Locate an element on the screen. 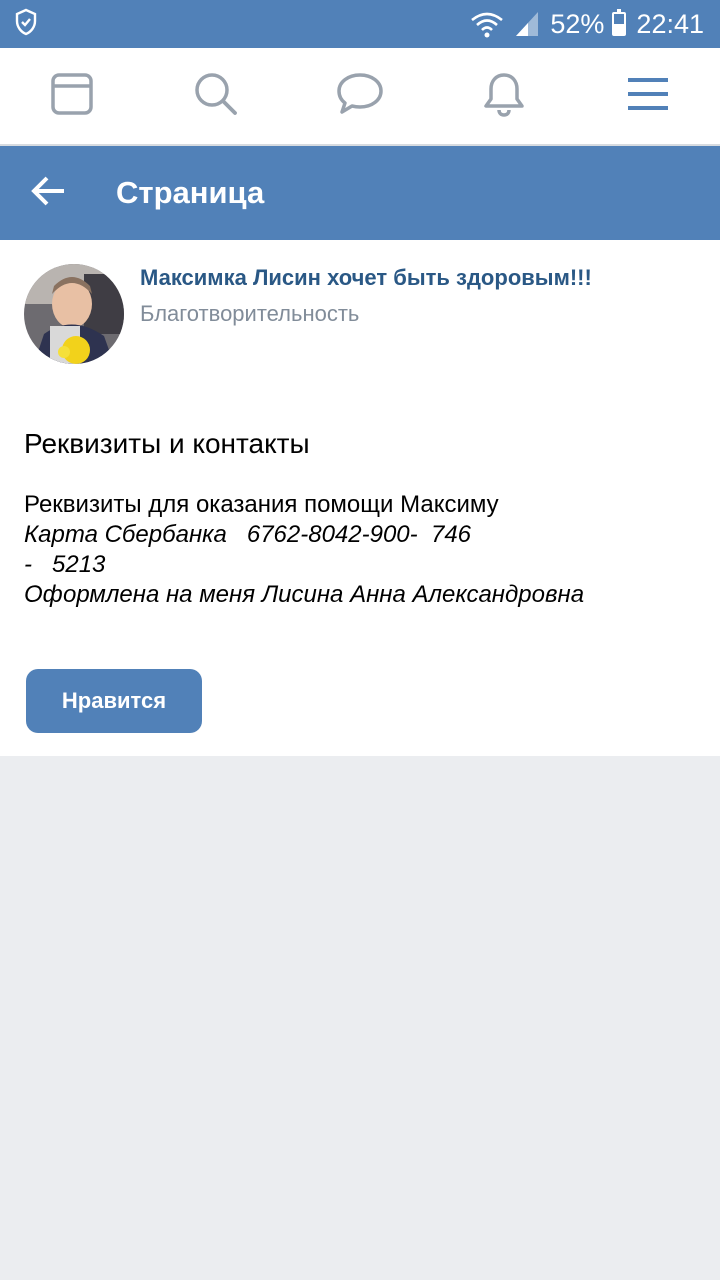 The height and width of the screenshot is (1280, 720). bell-icon is located at coordinates (504, 96).